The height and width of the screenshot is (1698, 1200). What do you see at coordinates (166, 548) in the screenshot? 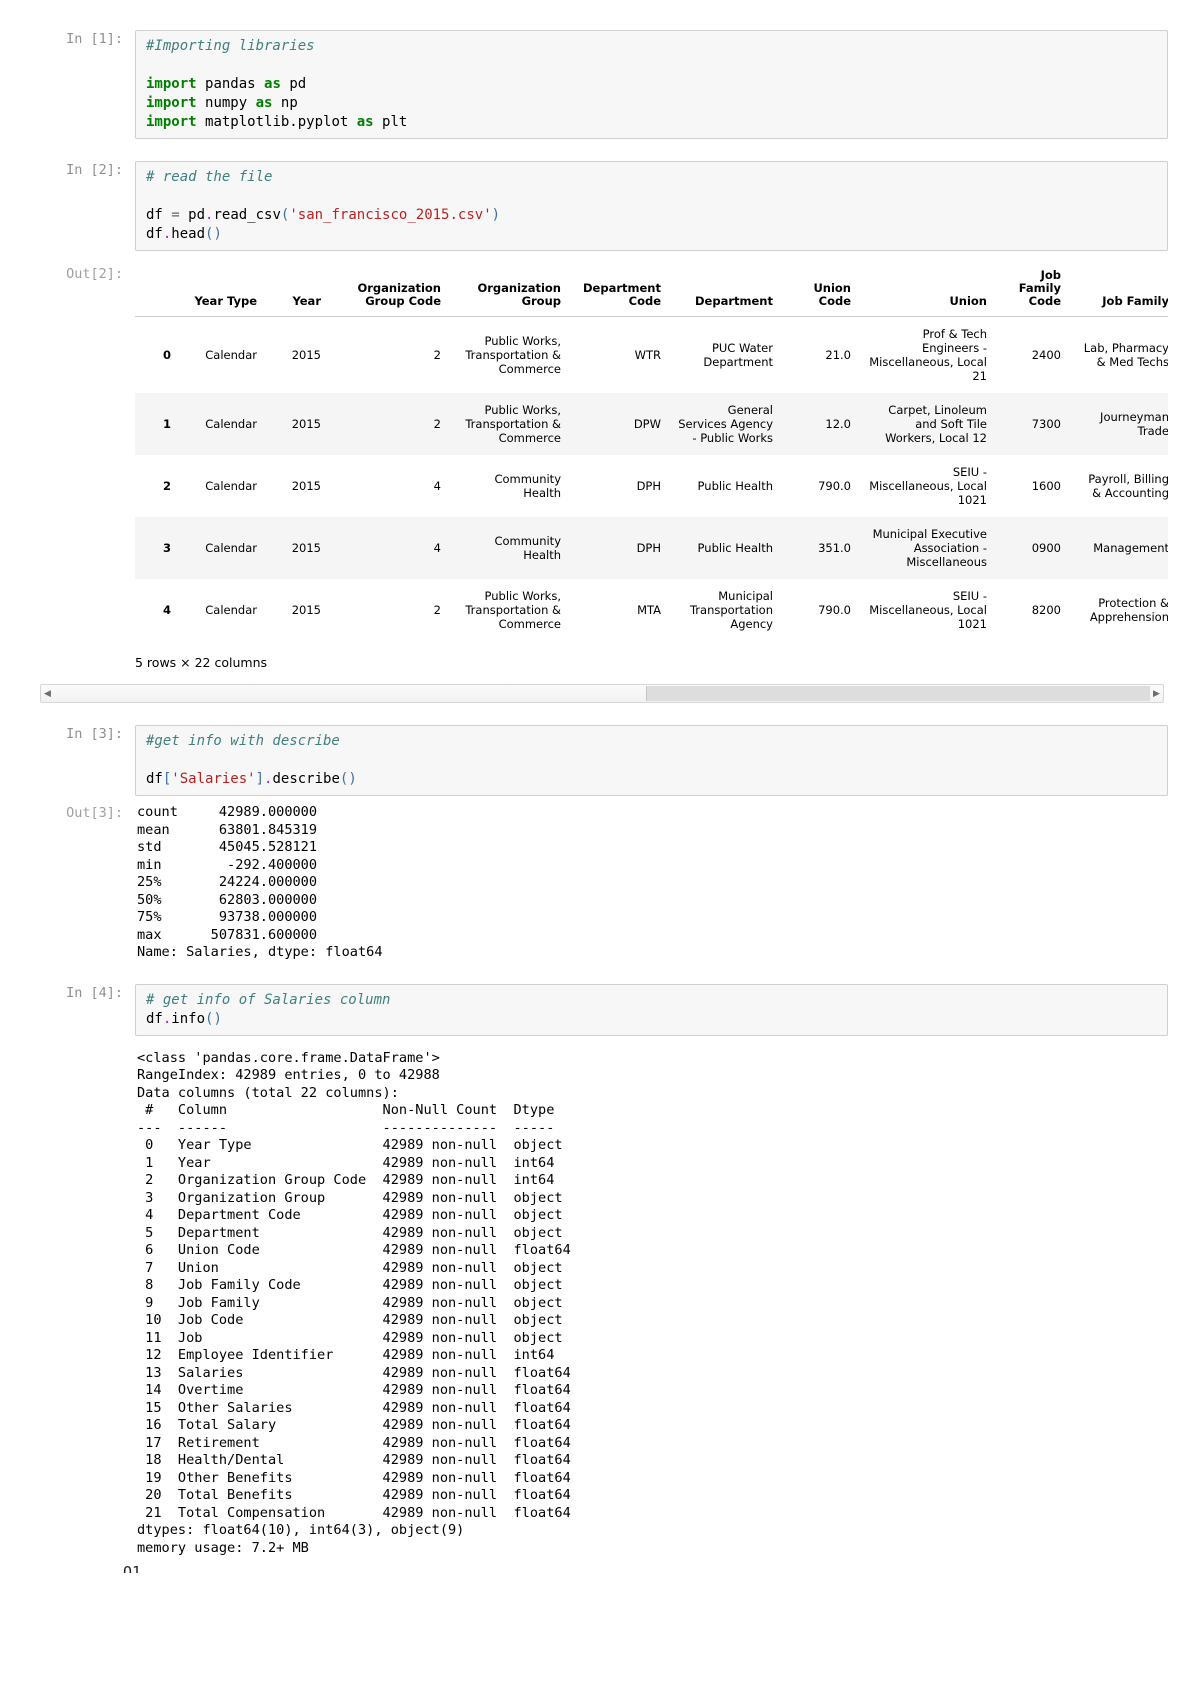
I see `row-index: 3` at bounding box center [166, 548].